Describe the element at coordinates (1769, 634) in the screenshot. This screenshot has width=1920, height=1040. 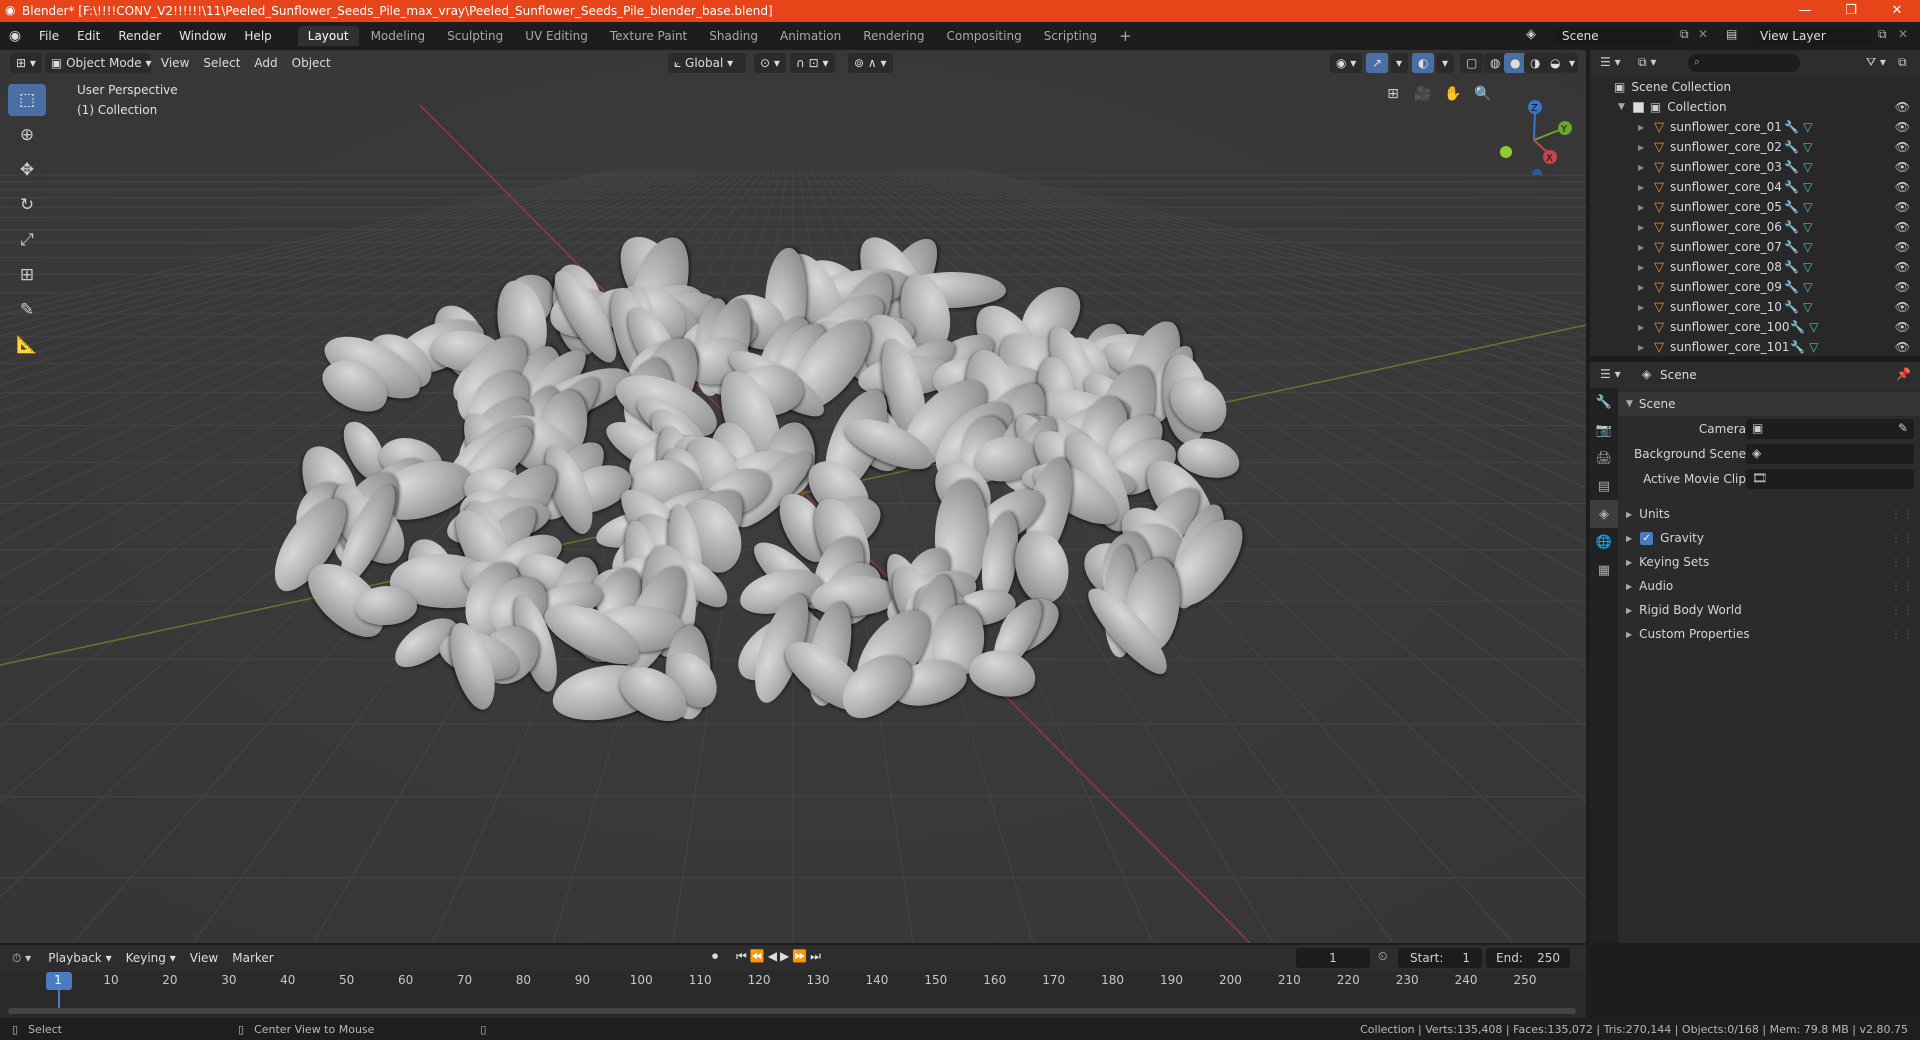
I see `properties-section-header: ▶ Custom Properties ⋮⋮` at that location.